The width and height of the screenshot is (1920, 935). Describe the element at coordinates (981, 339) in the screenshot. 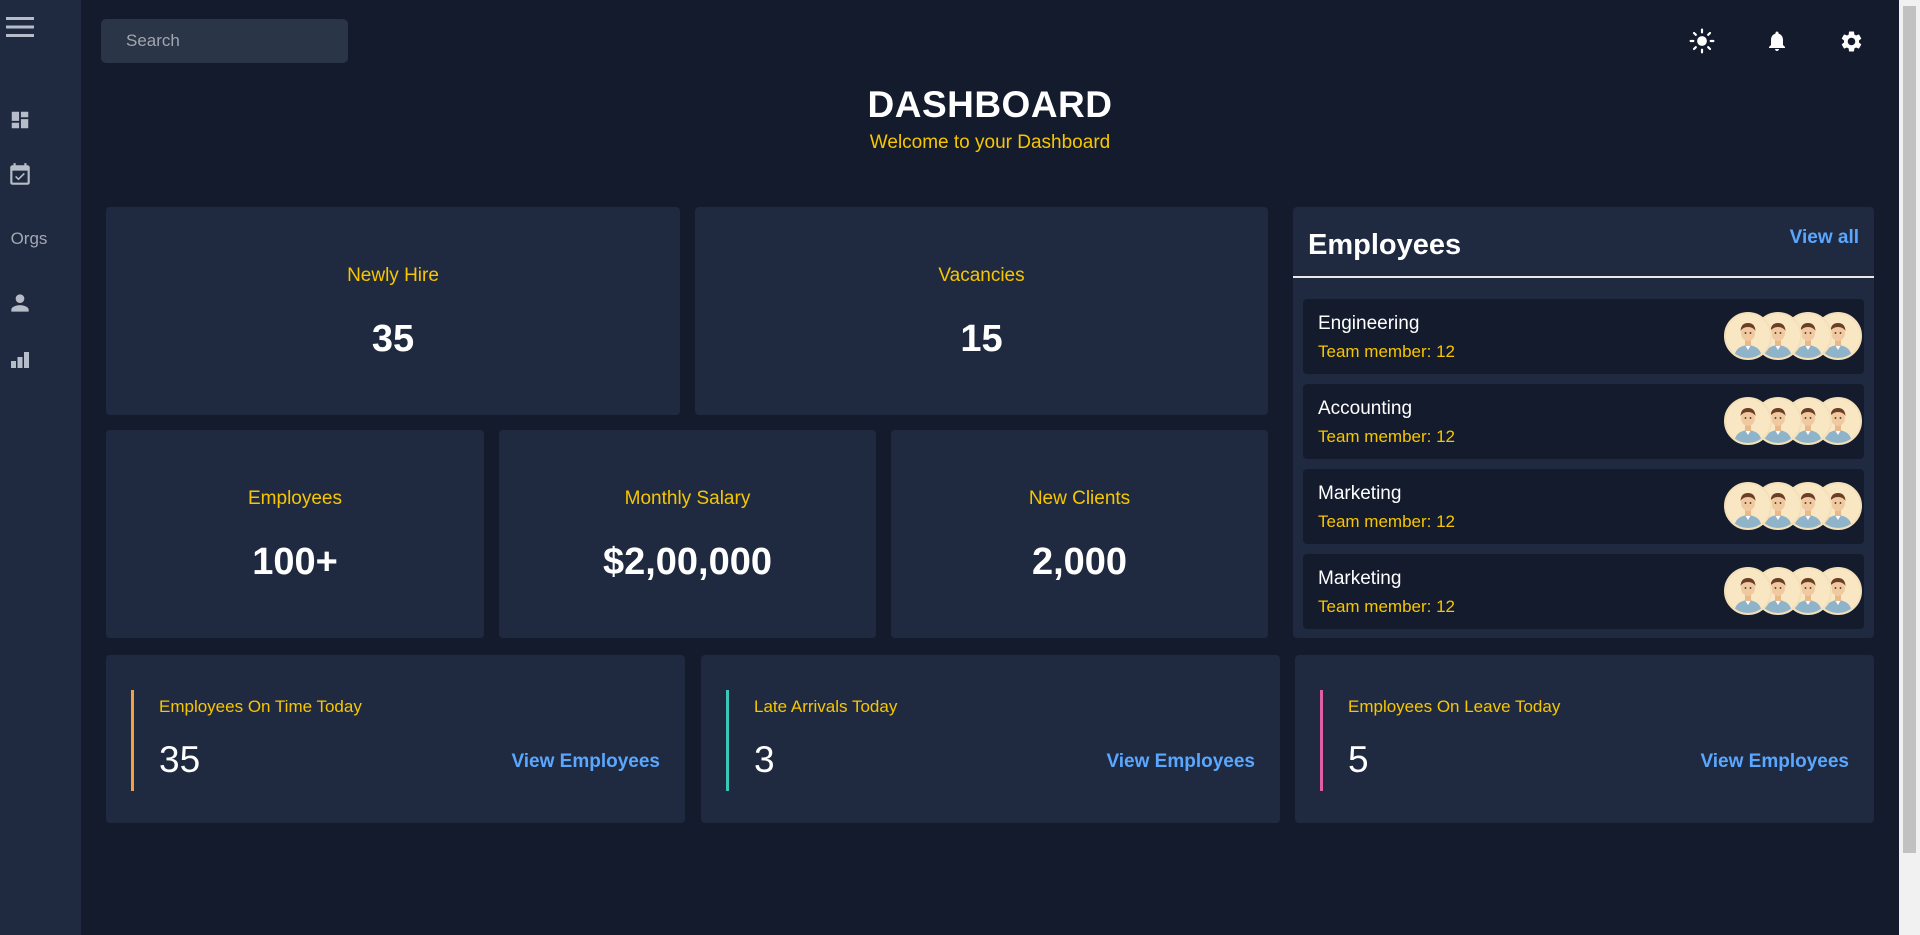

I see `vacancies-value: 15` at that location.